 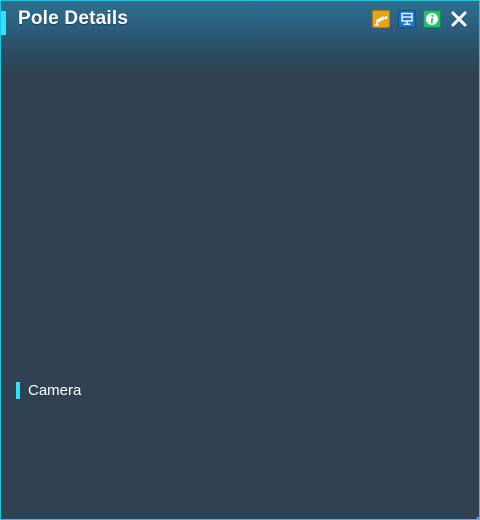 I want to click on monitor-button, so click(x=407, y=19).